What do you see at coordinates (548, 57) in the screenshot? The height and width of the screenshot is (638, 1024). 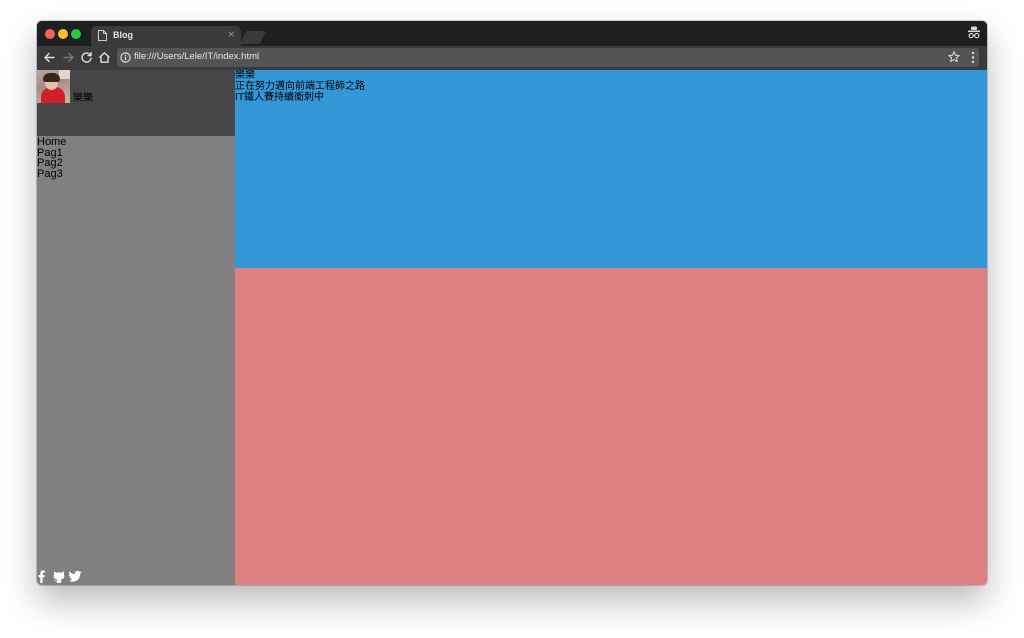 I see `address-bar: file:///Users/Lele/IT/index.html` at bounding box center [548, 57].